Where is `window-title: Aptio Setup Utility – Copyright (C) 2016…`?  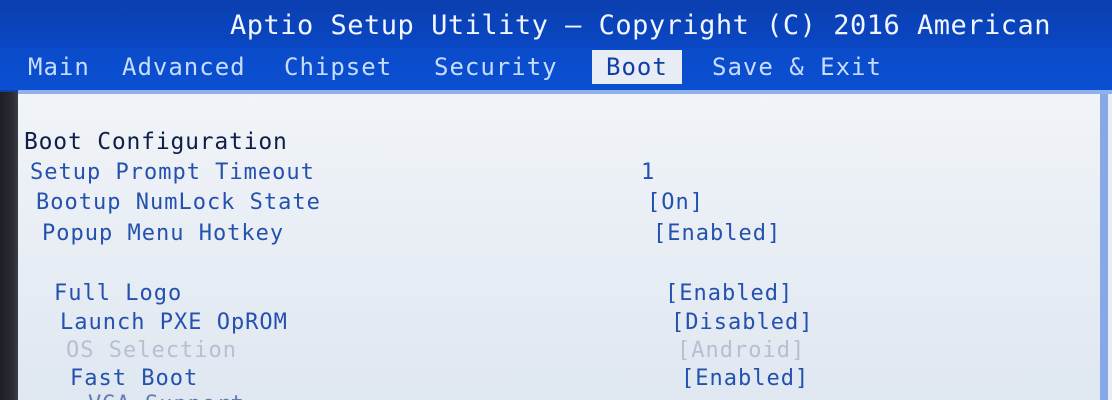 window-title: Aptio Setup Utility – Copyright (C) 2016… is located at coordinates (641, 25).